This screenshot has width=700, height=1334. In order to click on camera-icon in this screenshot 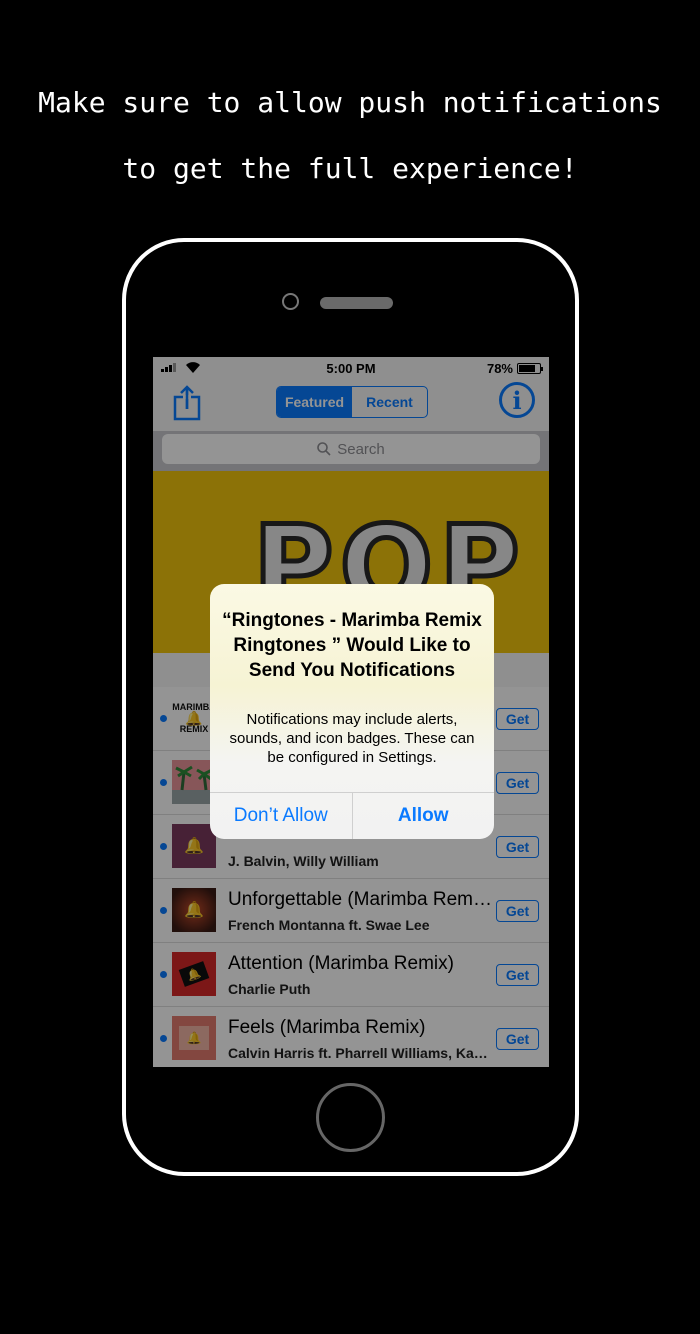, I will do `click(290, 301)`.